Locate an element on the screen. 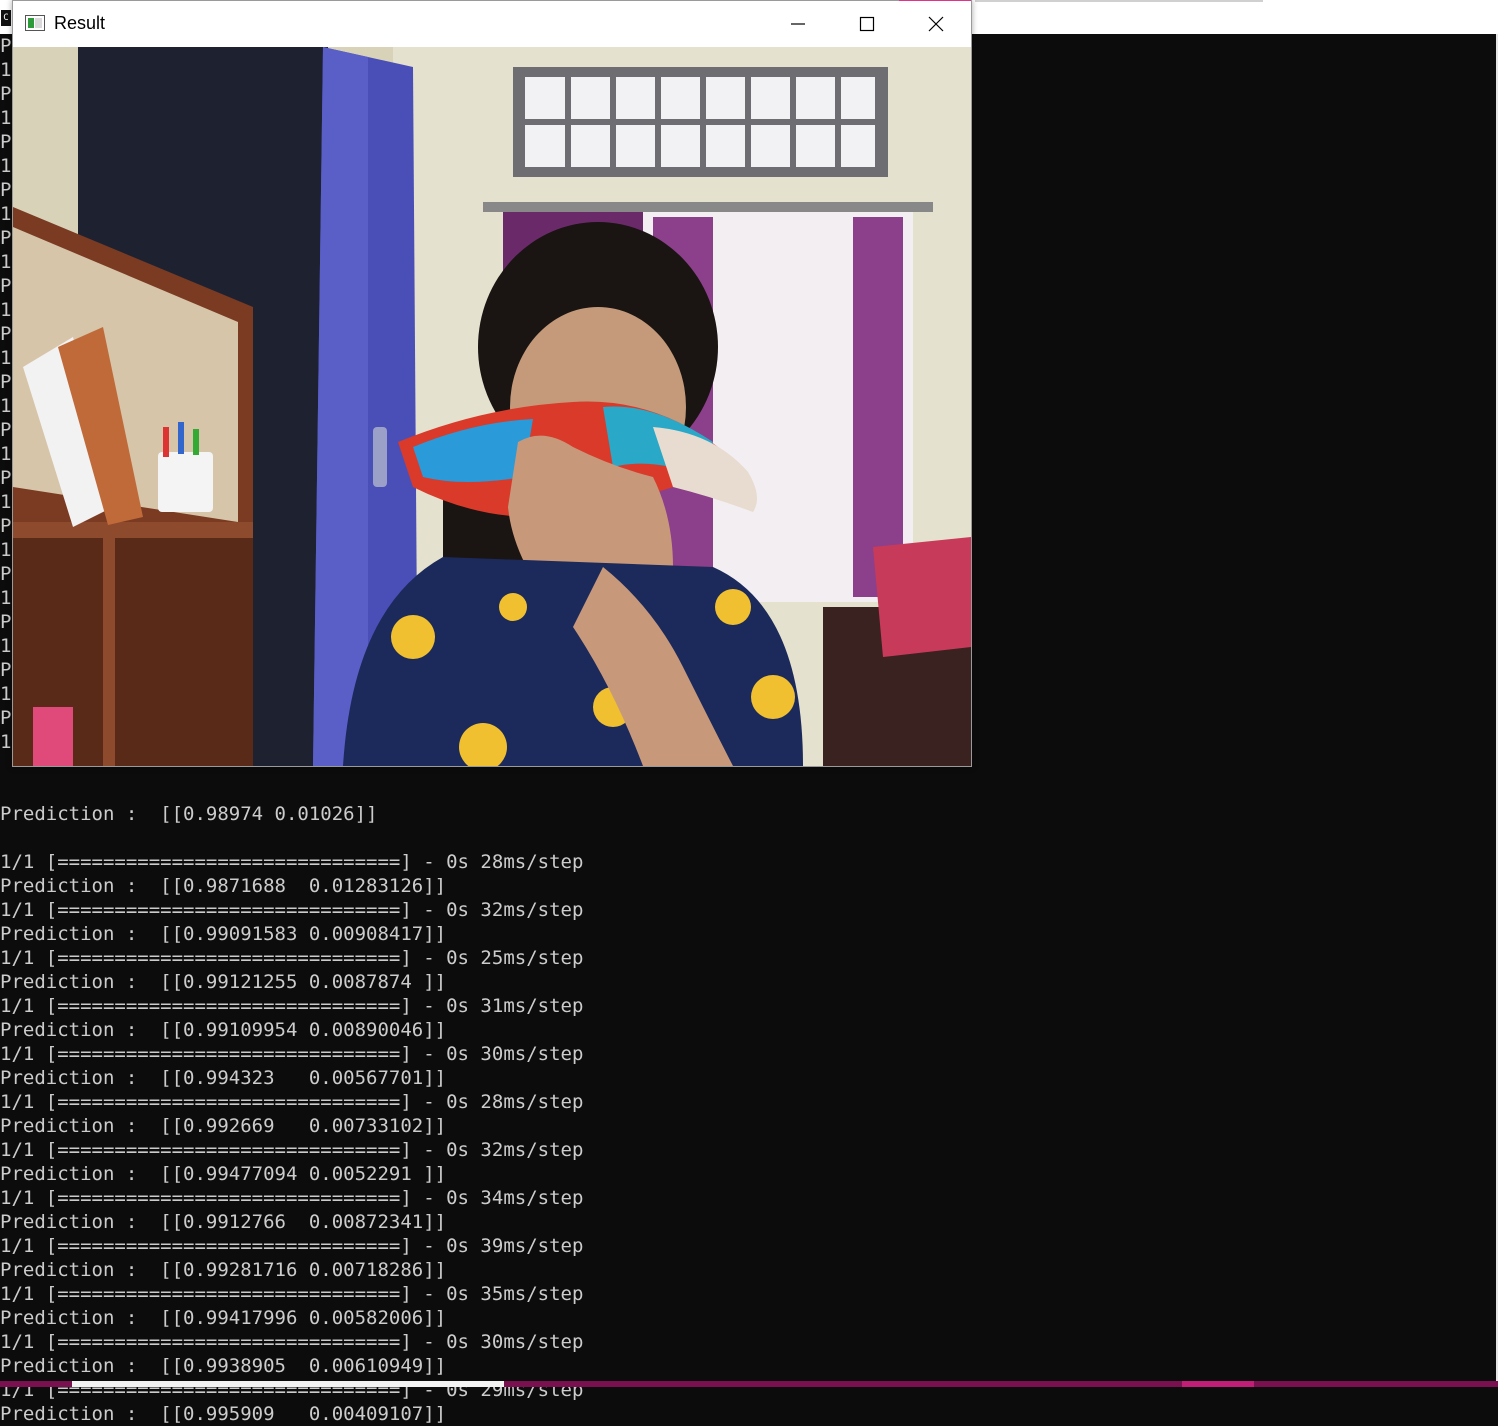  window-title: Result is located at coordinates (80, 23).